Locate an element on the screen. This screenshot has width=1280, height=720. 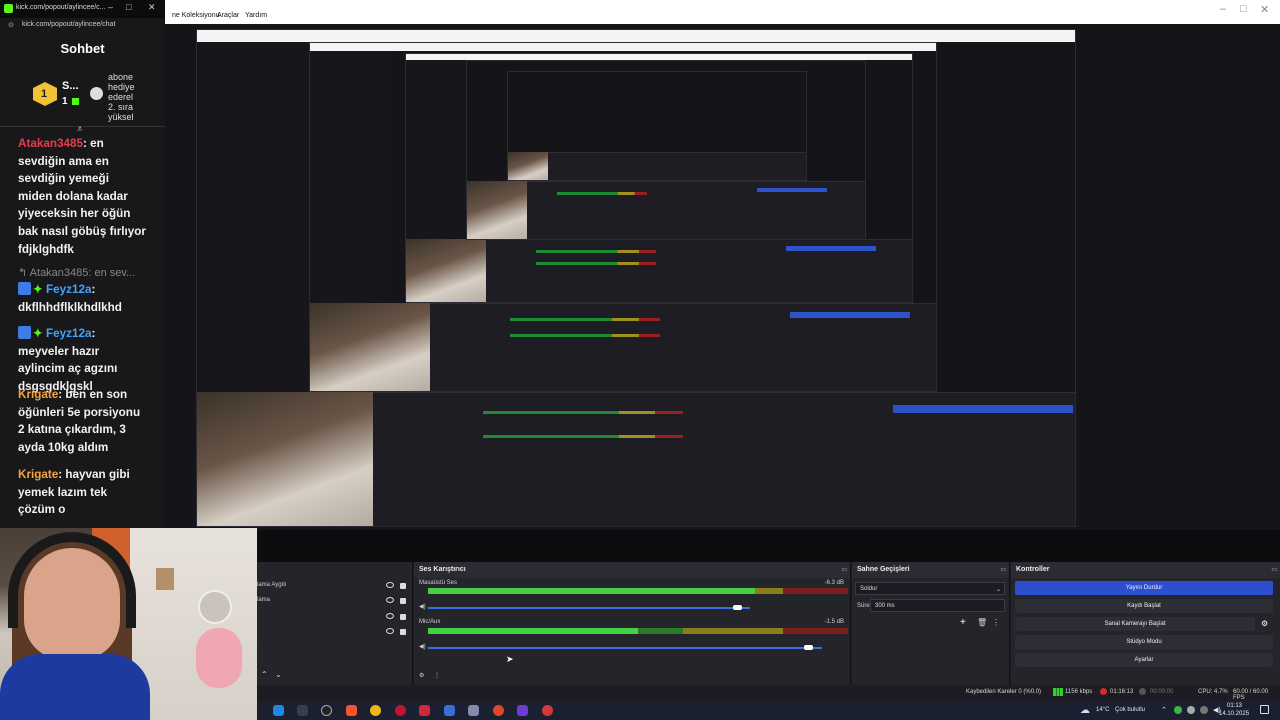
chrome-icon is located at coordinates (375, 710).